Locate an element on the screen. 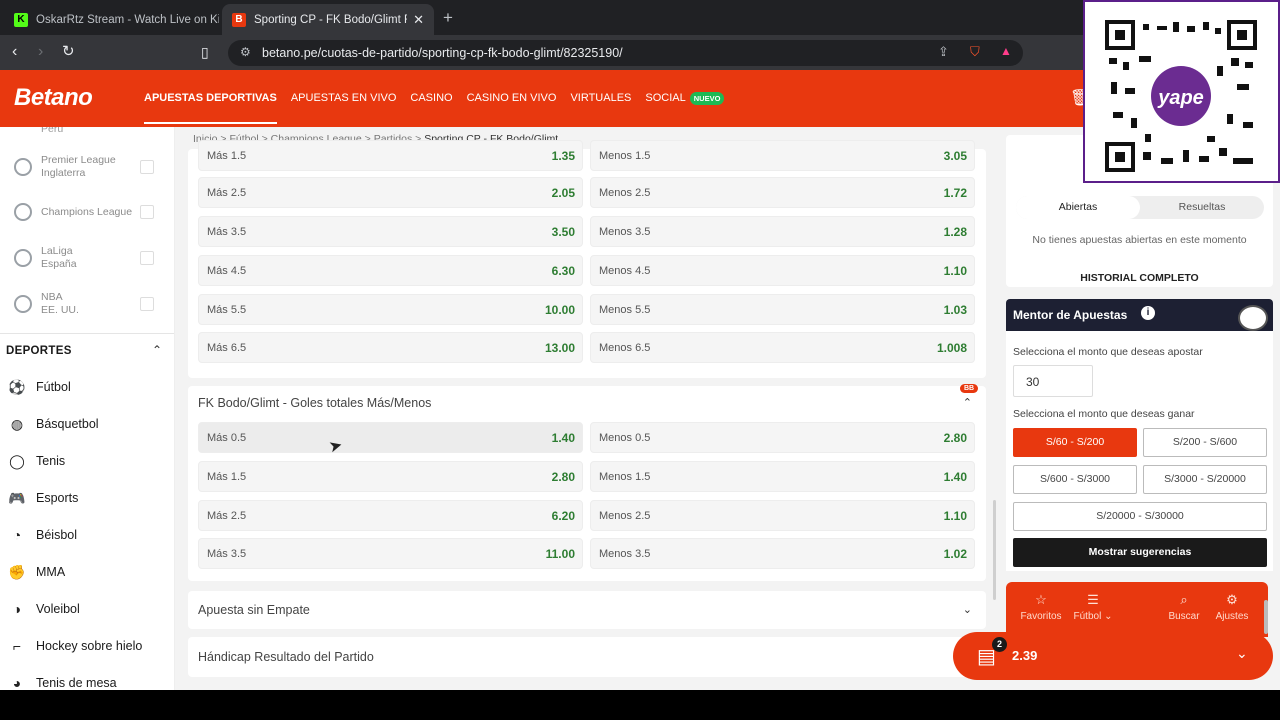 The width and height of the screenshot is (1280, 720). list-icon: ☰ is located at coordinates (1093, 599).